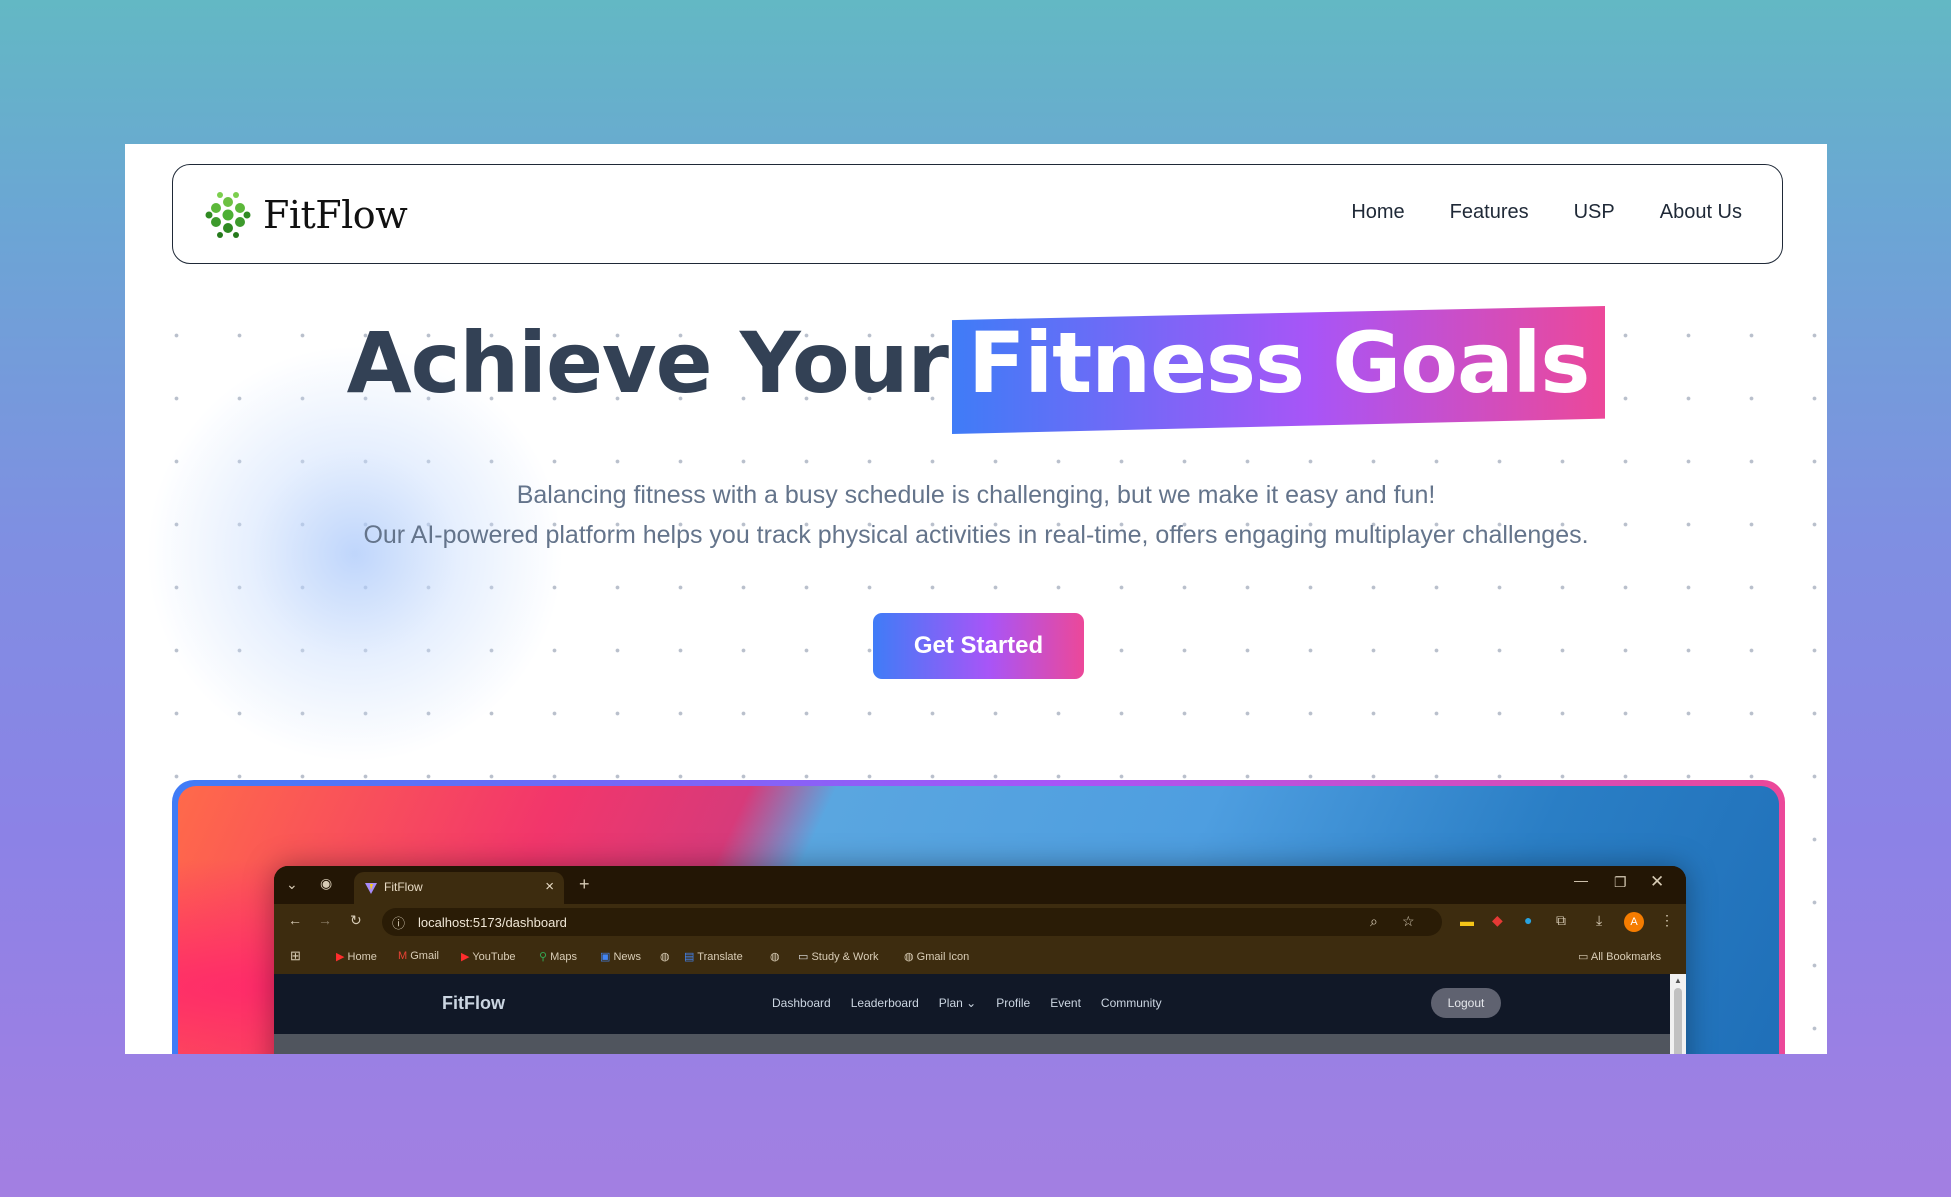 The height and width of the screenshot is (1197, 1951). What do you see at coordinates (403, 887) in the screenshot?
I see `browser-tab-title: FitFlow` at bounding box center [403, 887].